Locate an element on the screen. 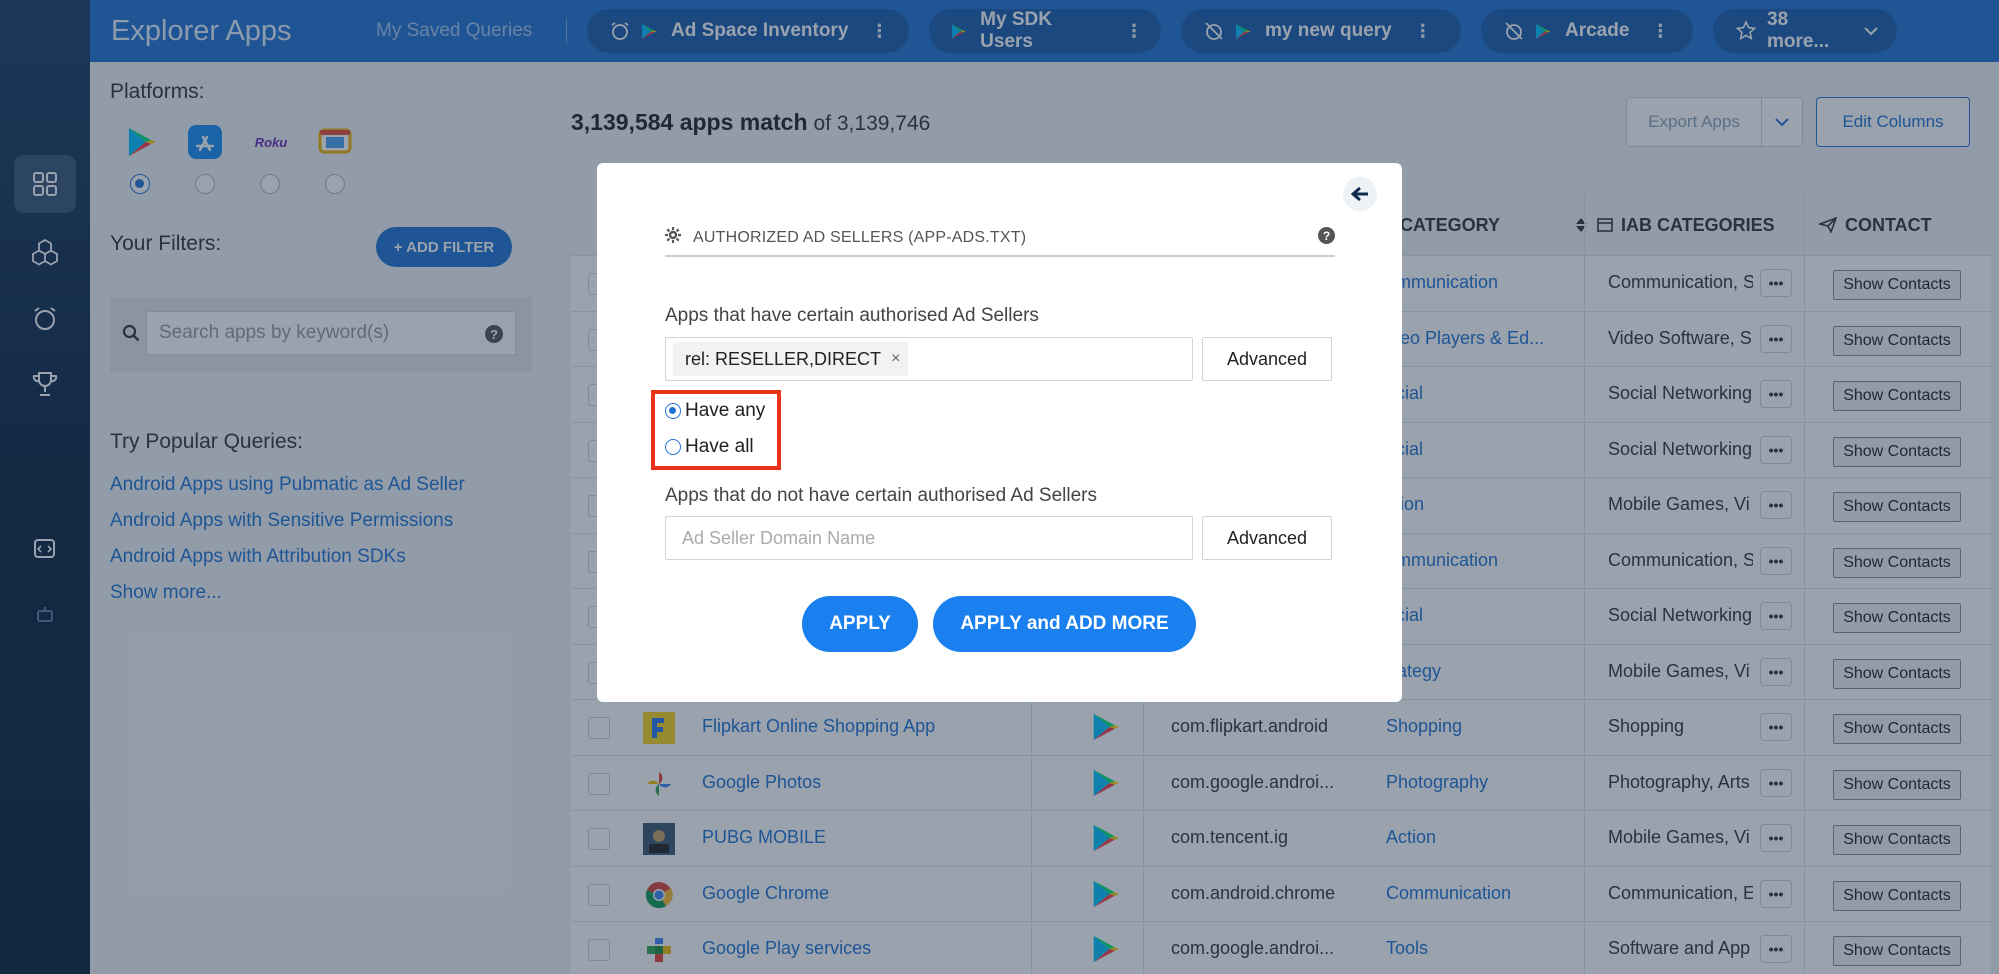  not-have-sellers-input: Ad Seller Domain Name is located at coordinates (929, 538).